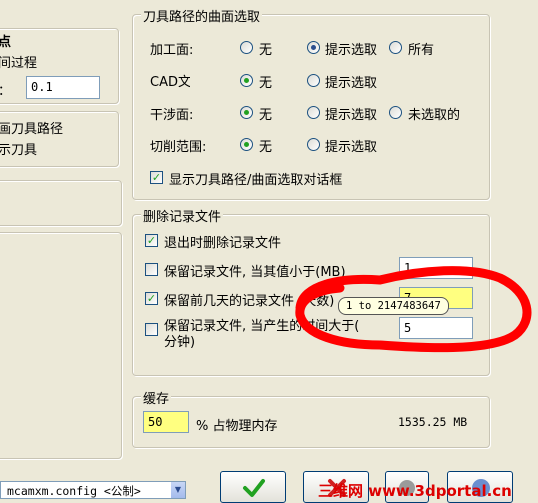 Image resolution: width=538 pixels, height=503 pixels. I want to click on red-annotation-circle, so click(413, 309).